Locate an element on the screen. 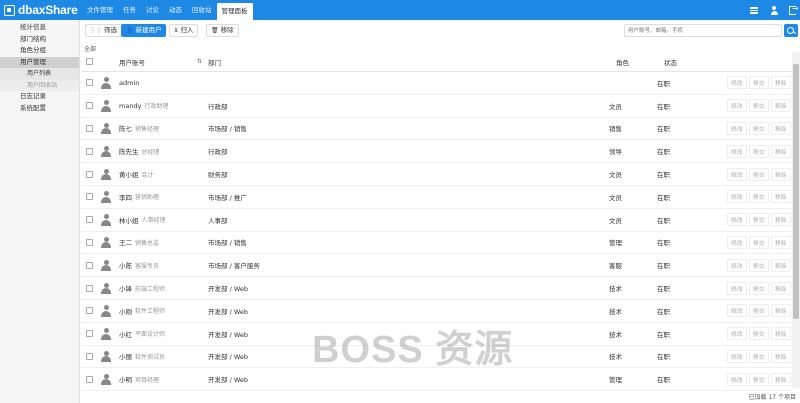 The image size is (800, 403). table-row: 小明 项目经理 开发部 / Web 管理 在职 修改 移交 移除 is located at coordinates (436, 380).